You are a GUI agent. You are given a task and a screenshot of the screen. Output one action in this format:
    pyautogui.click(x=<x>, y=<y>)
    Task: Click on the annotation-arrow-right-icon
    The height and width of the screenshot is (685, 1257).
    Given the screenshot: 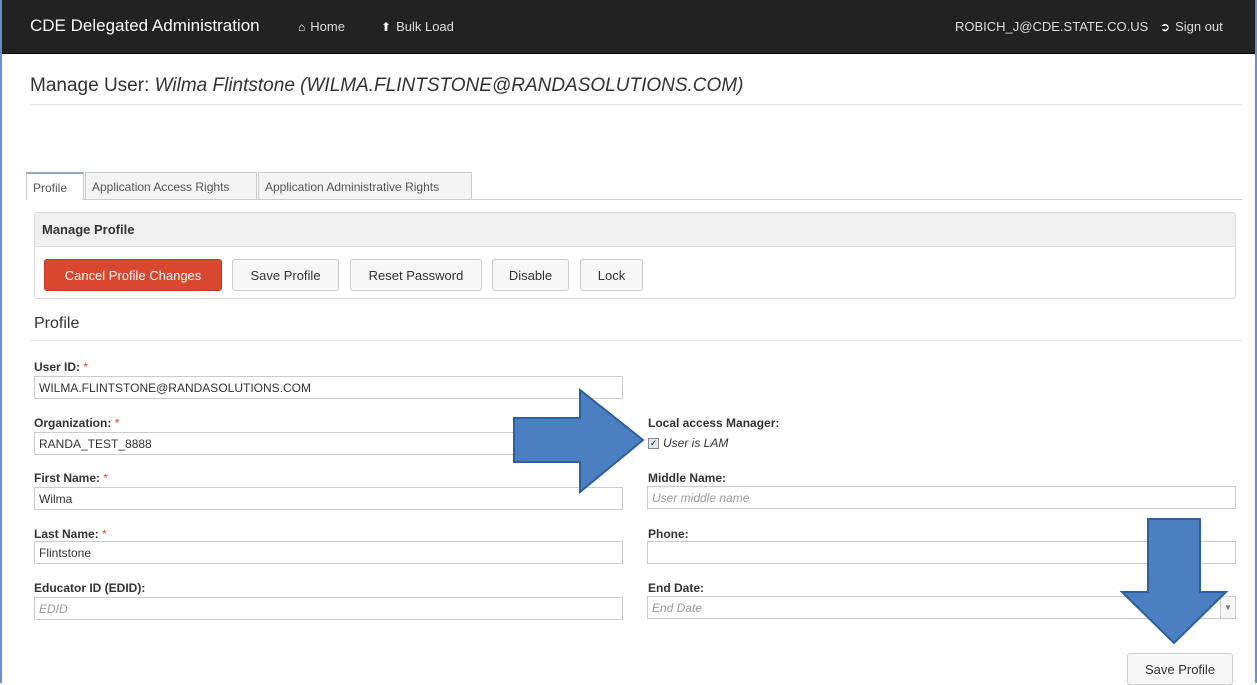 What is the action you would take?
    pyautogui.click(x=579, y=441)
    